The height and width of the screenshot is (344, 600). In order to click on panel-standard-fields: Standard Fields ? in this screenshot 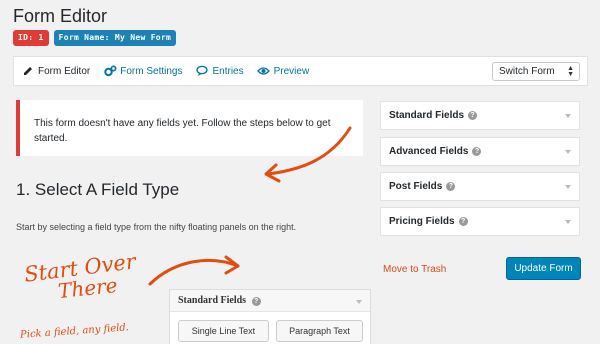, I will do `click(480, 115)`.